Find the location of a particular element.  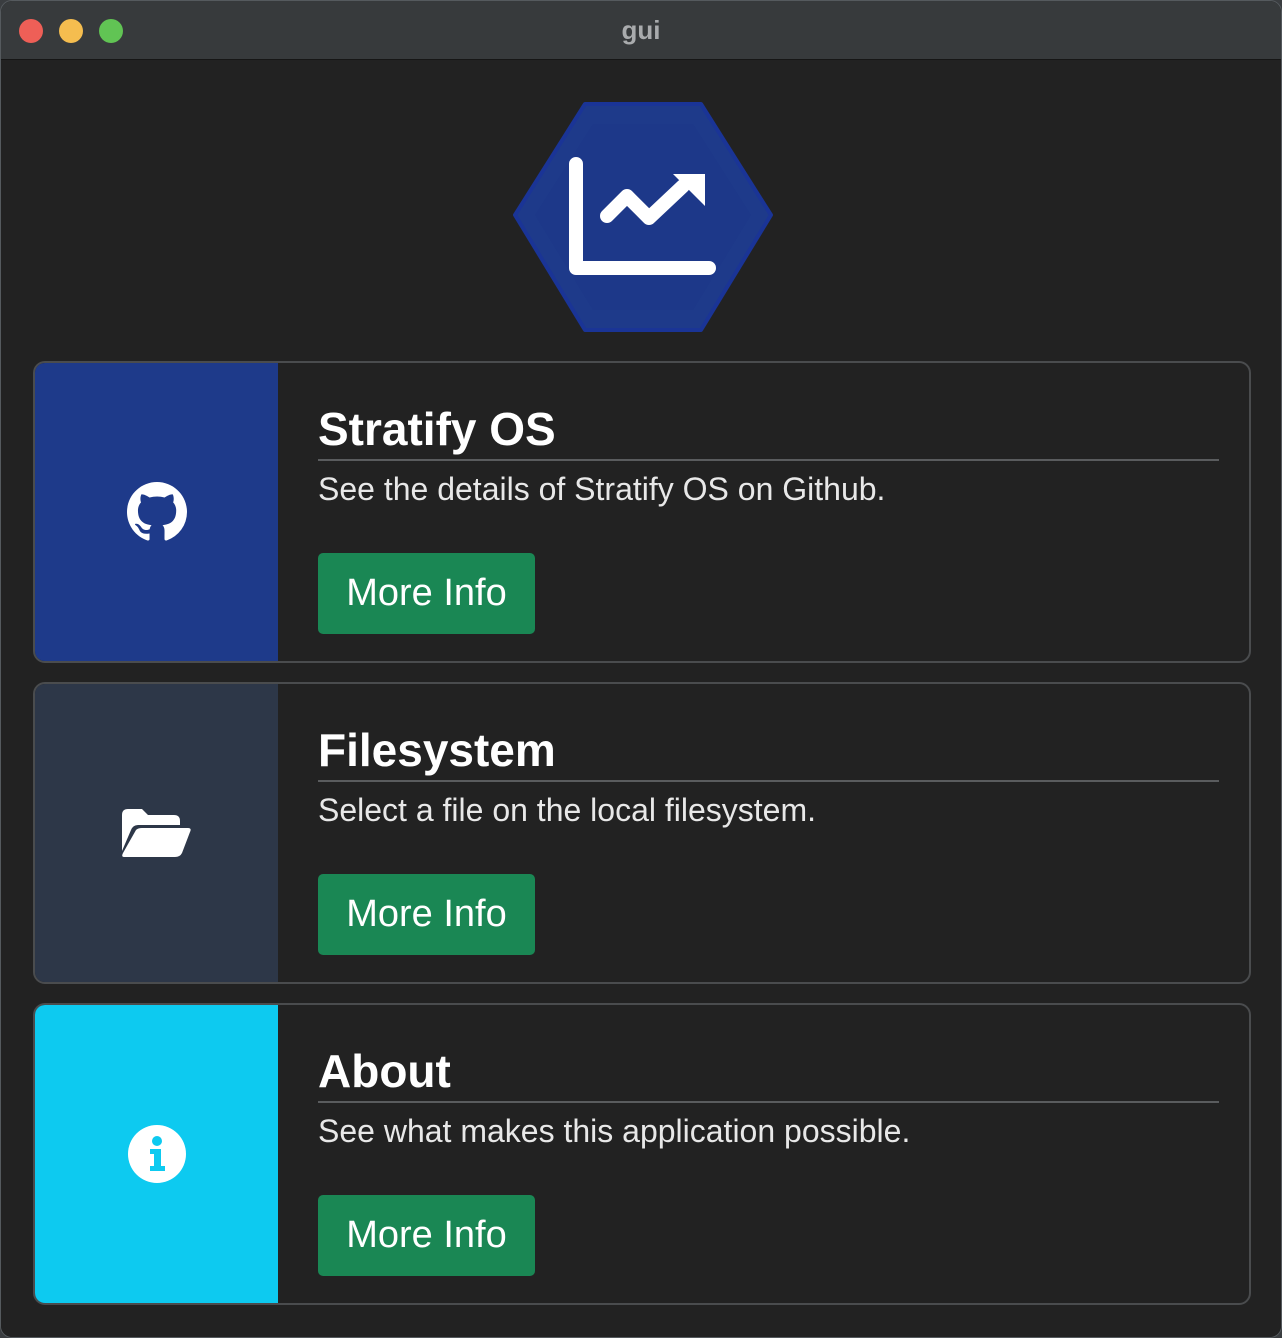

window-title: gui is located at coordinates (641, 30).